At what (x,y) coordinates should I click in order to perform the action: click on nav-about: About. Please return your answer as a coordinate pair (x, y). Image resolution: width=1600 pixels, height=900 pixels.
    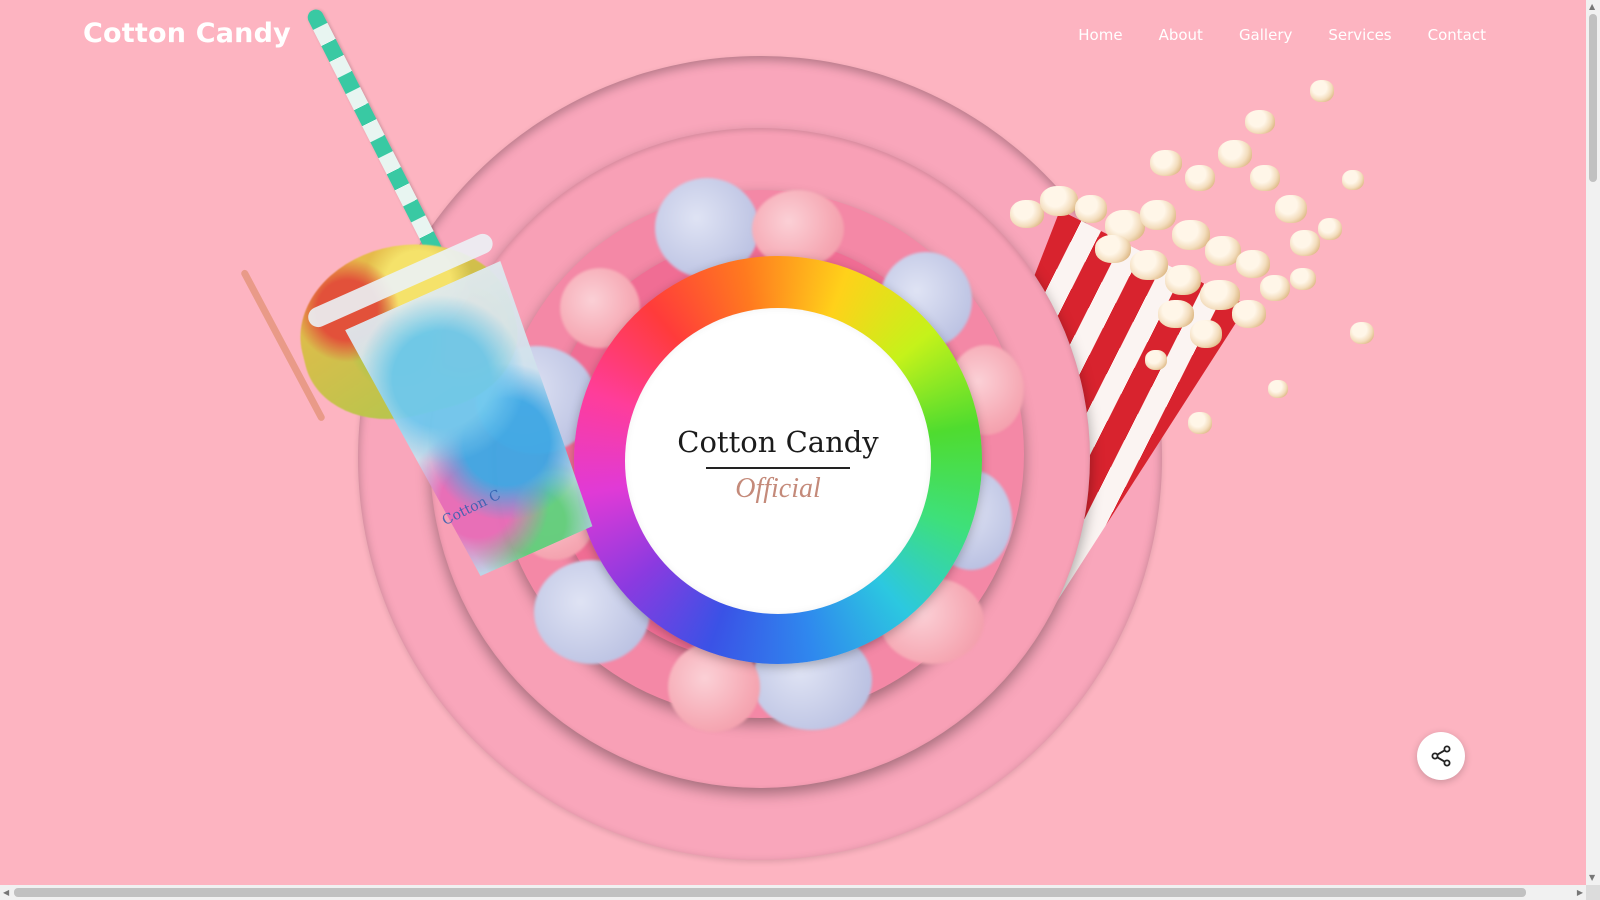
    Looking at the image, I should click on (1181, 35).